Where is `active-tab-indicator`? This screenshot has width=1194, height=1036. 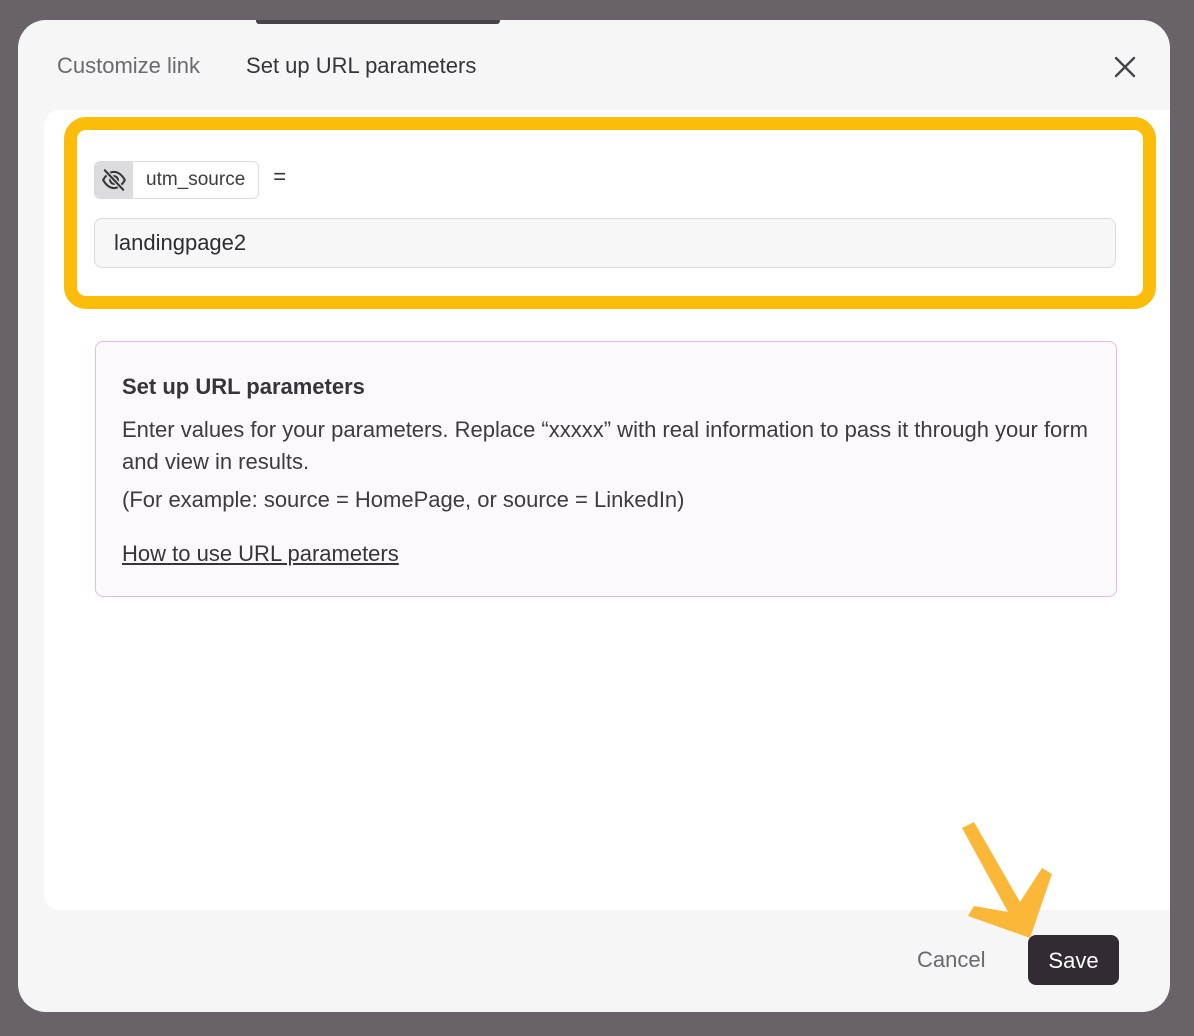
active-tab-indicator is located at coordinates (378, 22).